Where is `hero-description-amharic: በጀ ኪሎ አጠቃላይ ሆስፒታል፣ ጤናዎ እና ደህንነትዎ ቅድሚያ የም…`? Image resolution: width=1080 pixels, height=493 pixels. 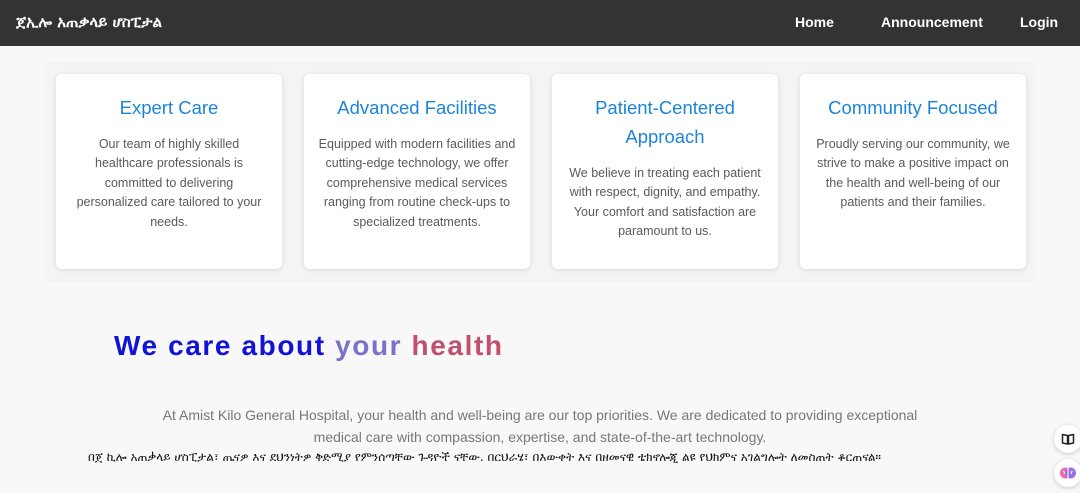 hero-description-amharic: በጀ ኪሎ አጠቃላይ ሆስፒታል፣ ጤናዎ እና ደህንነትዎ ቅድሚያ የም… is located at coordinates (485, 457).